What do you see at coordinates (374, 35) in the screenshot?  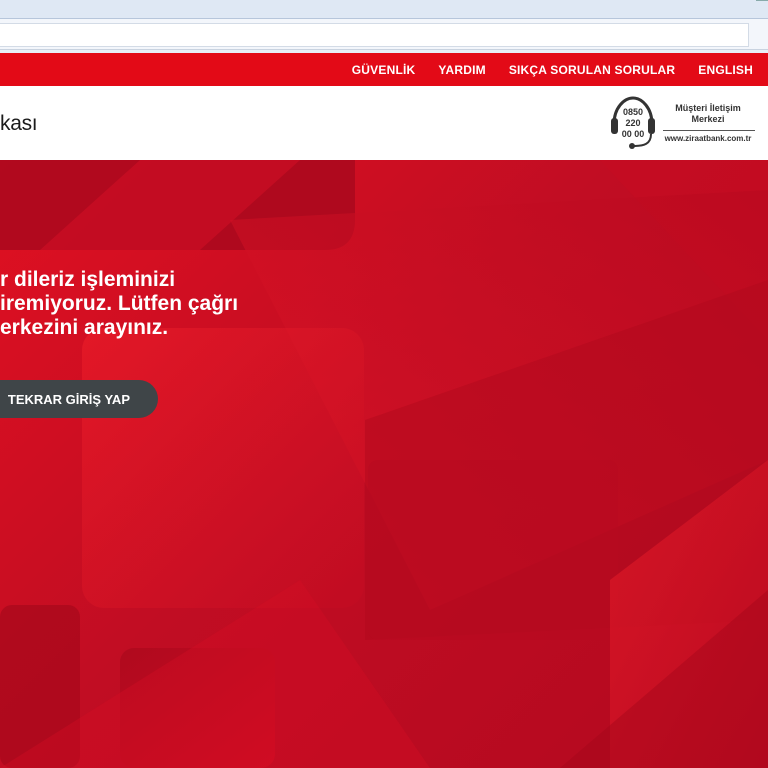 I see `url-field` at bounding box center [374, 35].